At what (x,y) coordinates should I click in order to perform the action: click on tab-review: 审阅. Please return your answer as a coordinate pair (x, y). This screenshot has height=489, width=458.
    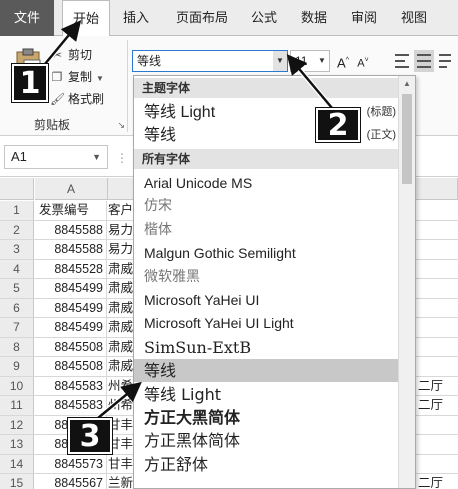
    Looking at the image, I should click on (364, 18).